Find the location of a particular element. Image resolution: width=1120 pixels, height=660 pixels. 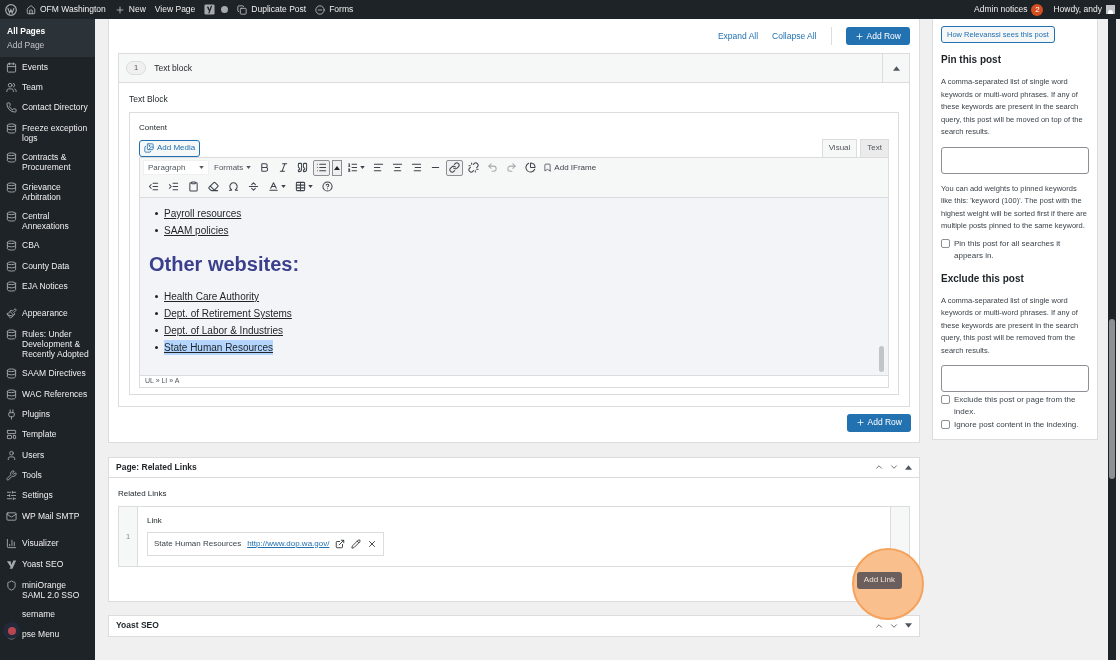

block-title: Text block is located at coordinates (173, 68).